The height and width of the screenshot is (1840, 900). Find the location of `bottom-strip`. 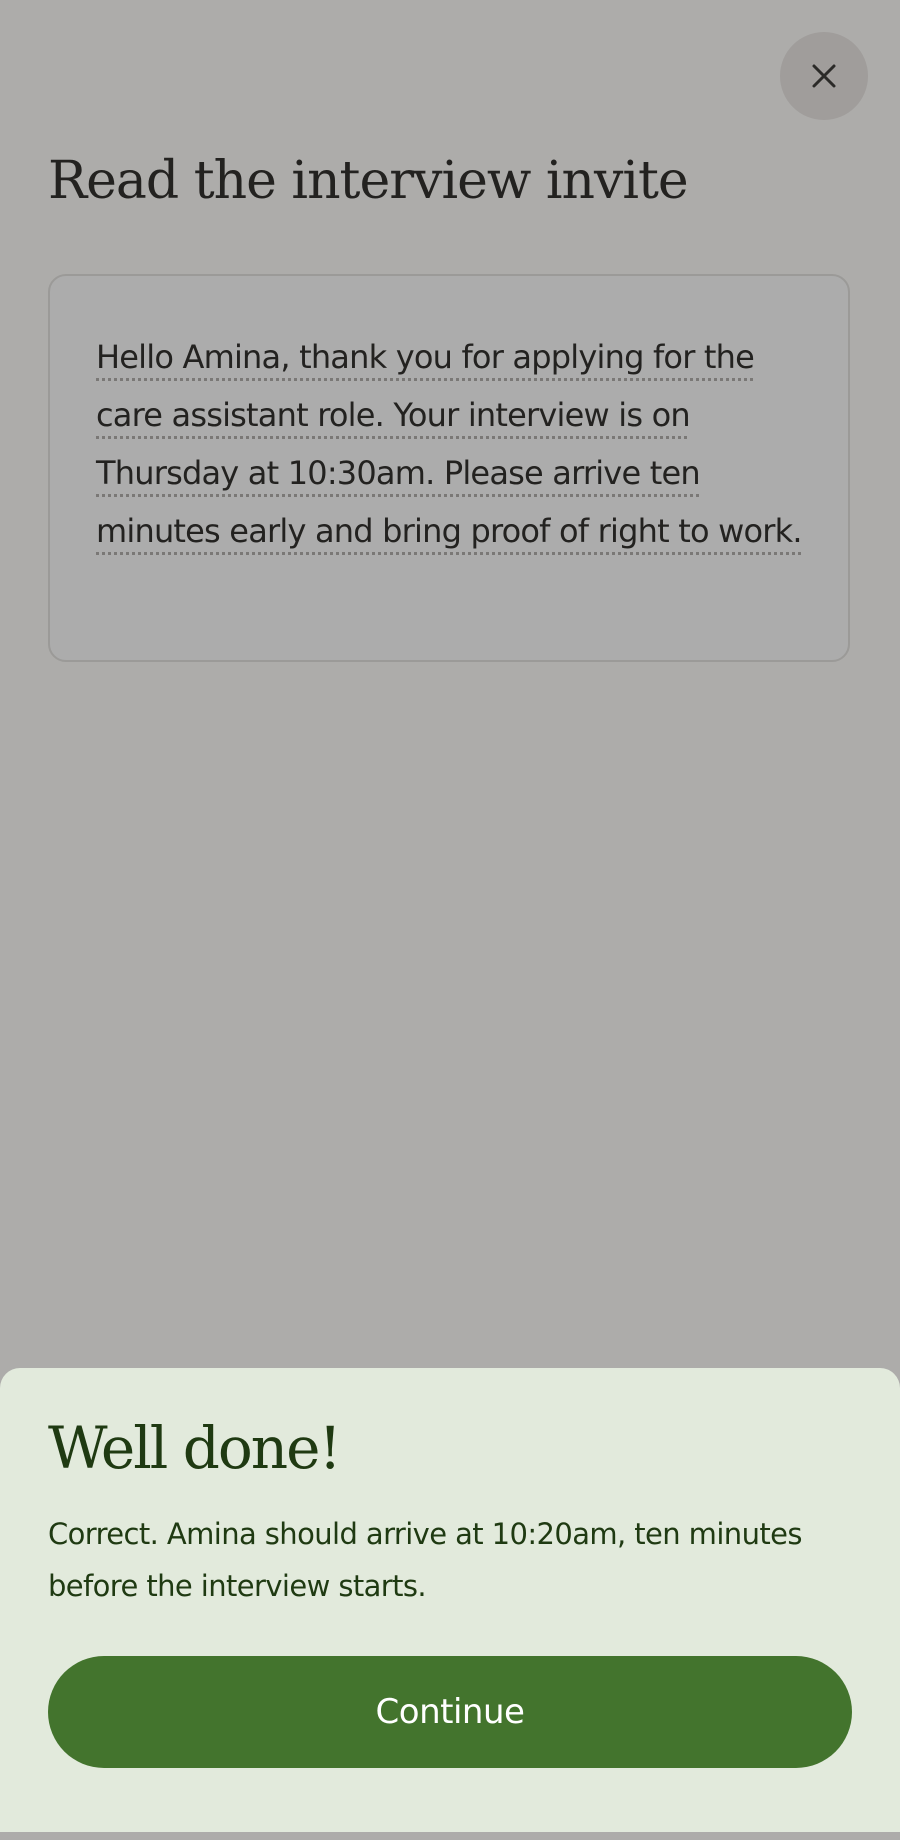

bottom-strip is located at coordinates (450, 1836).